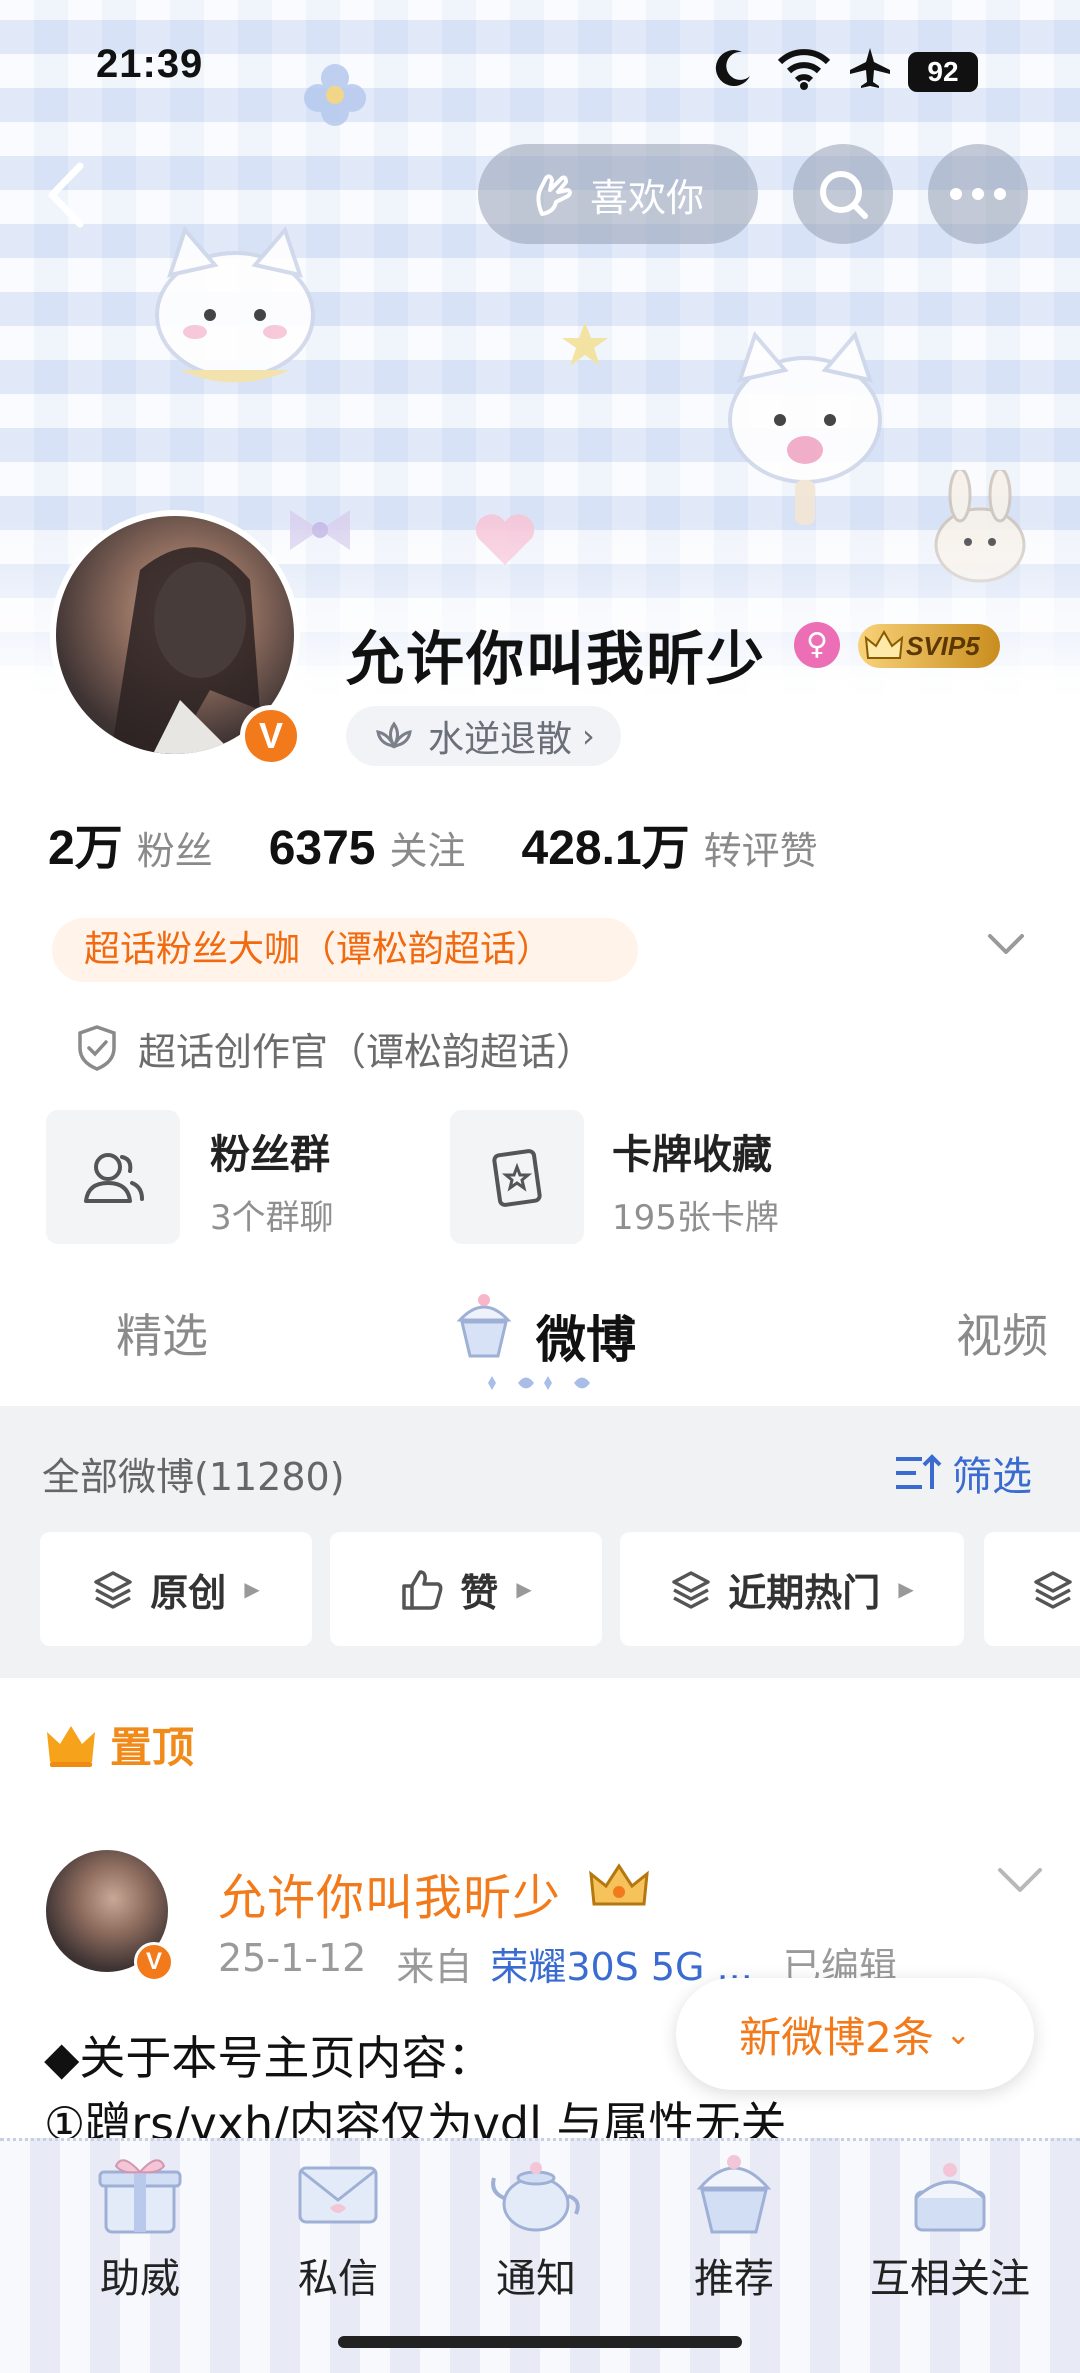 This screenshot has width=1080, height=2373. What do you see at coordinates (140, 2196) in the screenshot?
I see `gift-icon` at bounding box center [140, 2196].